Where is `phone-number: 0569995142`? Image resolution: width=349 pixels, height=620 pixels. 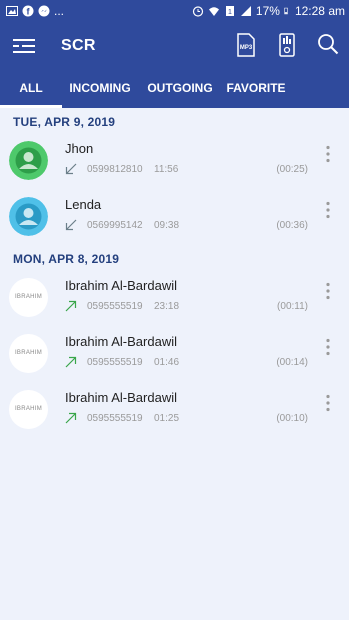 phone-number: 0569995142 is located at coordinates (115, 225).